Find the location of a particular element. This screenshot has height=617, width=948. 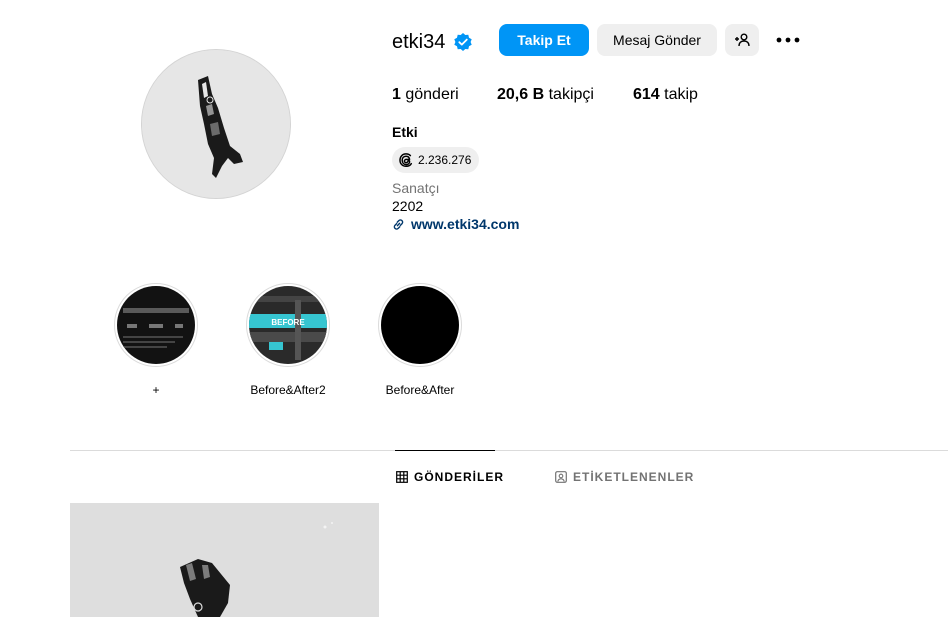

grid-icon is located at coordinates (402, 477).